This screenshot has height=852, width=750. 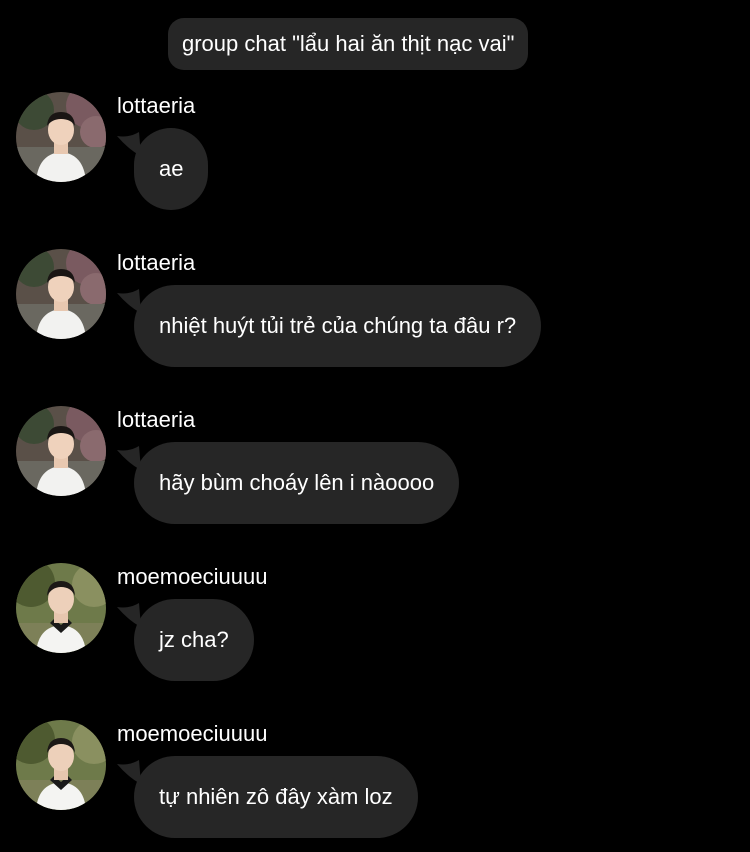 I want to click on message-bubble: nhiệt huýt tủi trẻ của chúng ta đâu r?, so click(x=338, y=326).